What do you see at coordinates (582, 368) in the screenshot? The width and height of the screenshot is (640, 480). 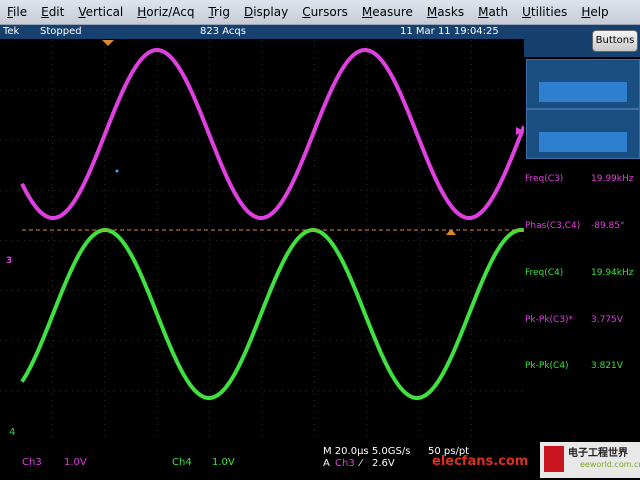 I see `measurement-pkpk-c4: Pk-Pk(C4) 3.821V` at bounding box center [582, 368].